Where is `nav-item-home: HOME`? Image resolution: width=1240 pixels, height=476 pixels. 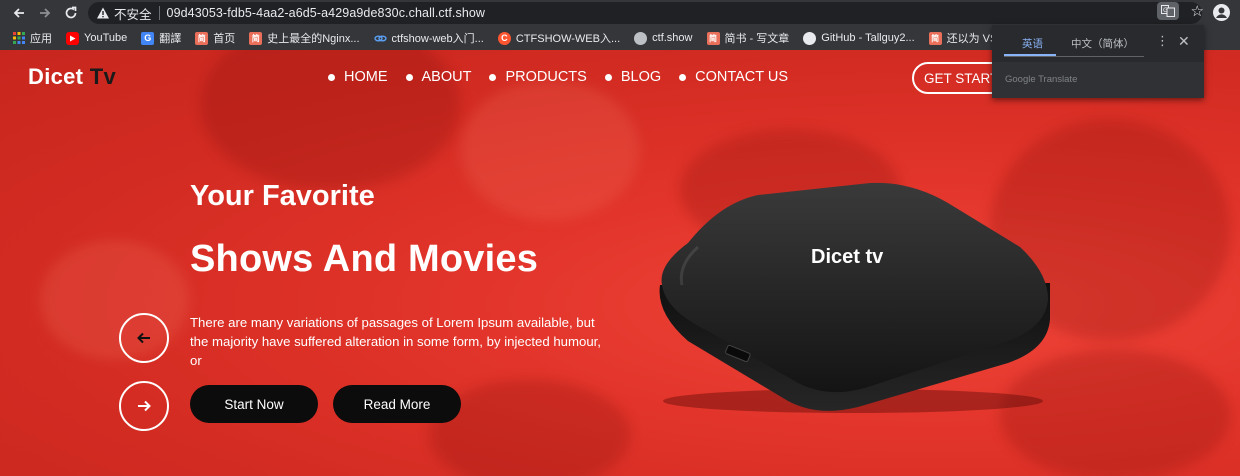
nav-item-home: HOME is located at coordinates (358, 77).